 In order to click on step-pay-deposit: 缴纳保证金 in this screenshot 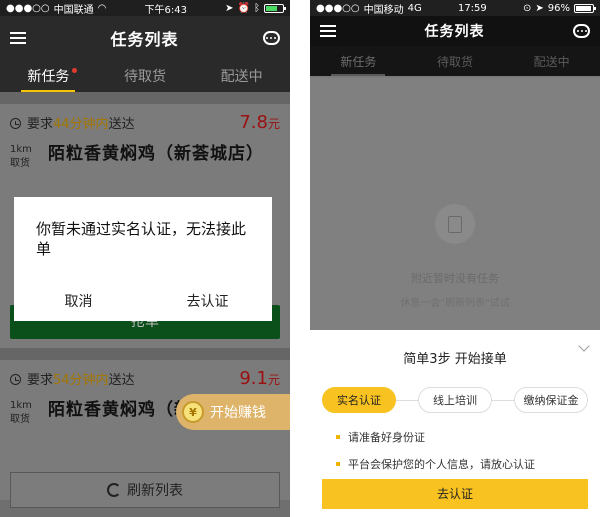, I will do `click(551, 400)`.